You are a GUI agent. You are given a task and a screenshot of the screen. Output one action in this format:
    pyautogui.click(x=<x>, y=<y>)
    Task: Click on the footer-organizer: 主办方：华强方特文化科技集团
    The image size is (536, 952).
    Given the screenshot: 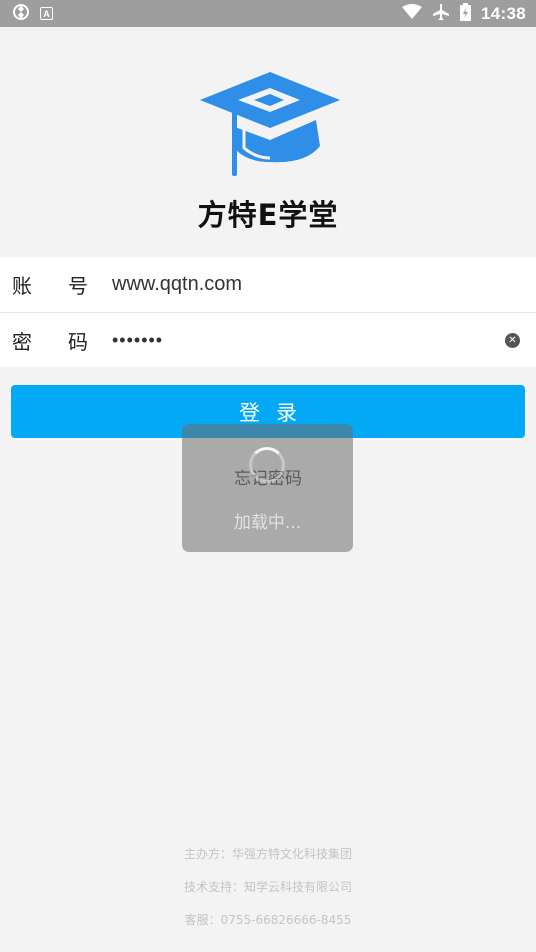 What is the action you would take?
    pyautogui.click(x=267, y=854)
    